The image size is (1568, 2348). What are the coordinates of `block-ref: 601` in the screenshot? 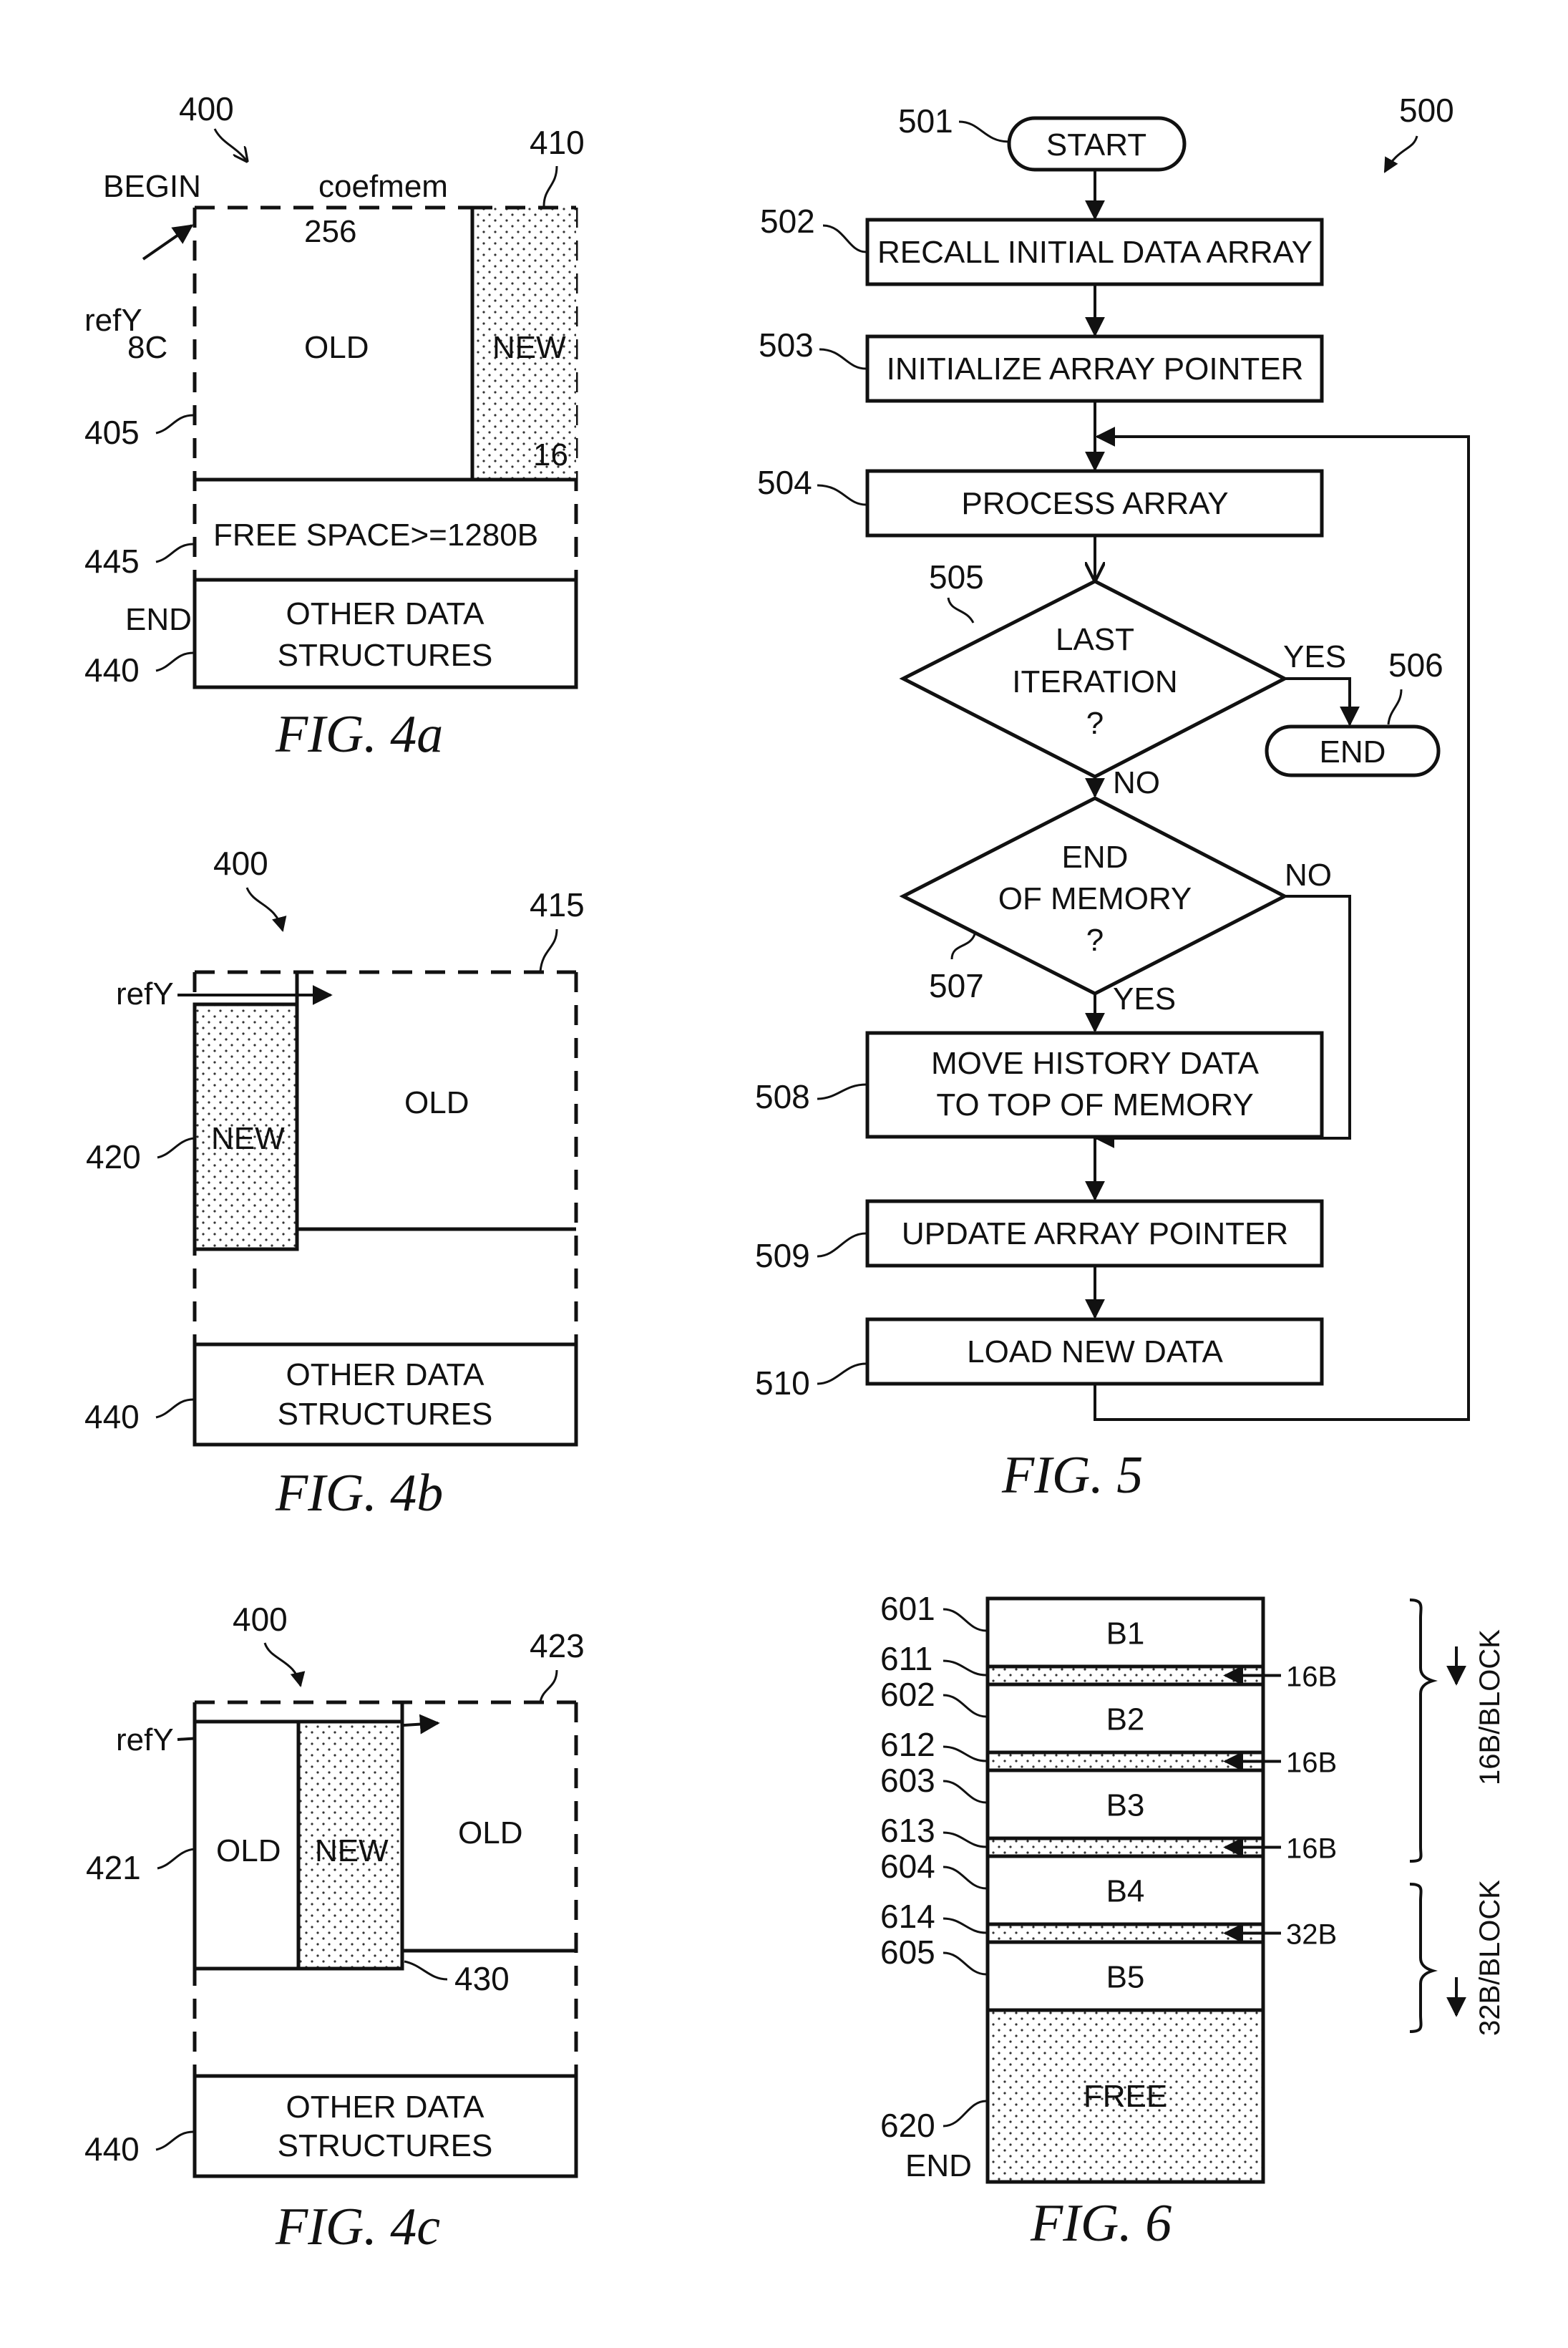 It's located at (907, 1608).